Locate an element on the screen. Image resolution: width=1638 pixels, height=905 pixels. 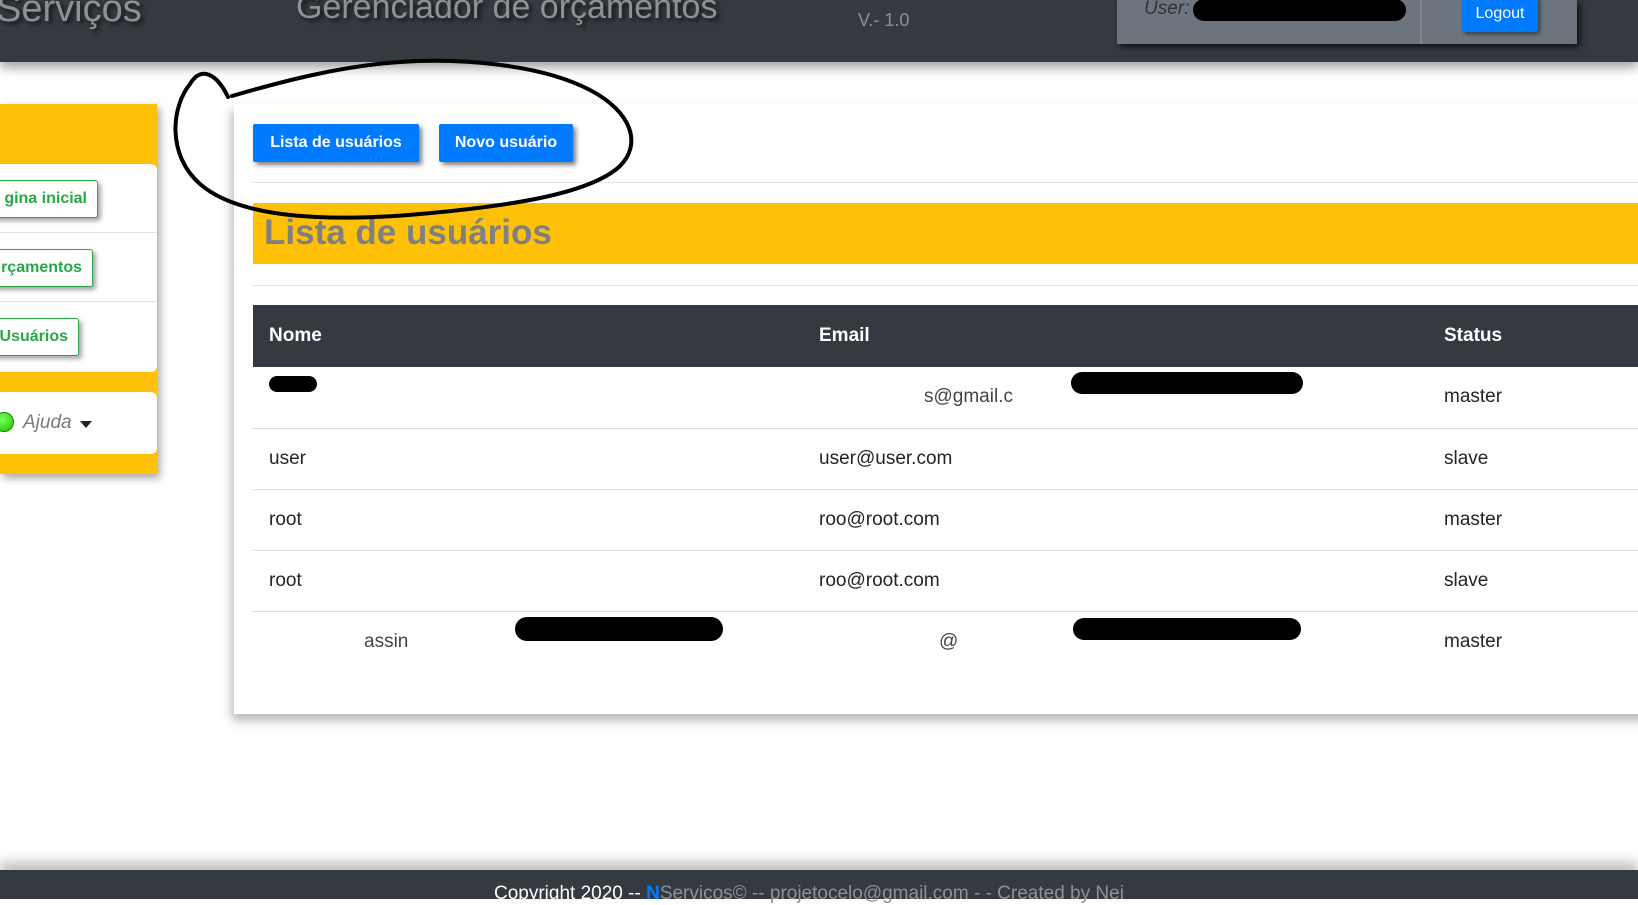
help-label: Ajuda is located at coordinates (47, 422).